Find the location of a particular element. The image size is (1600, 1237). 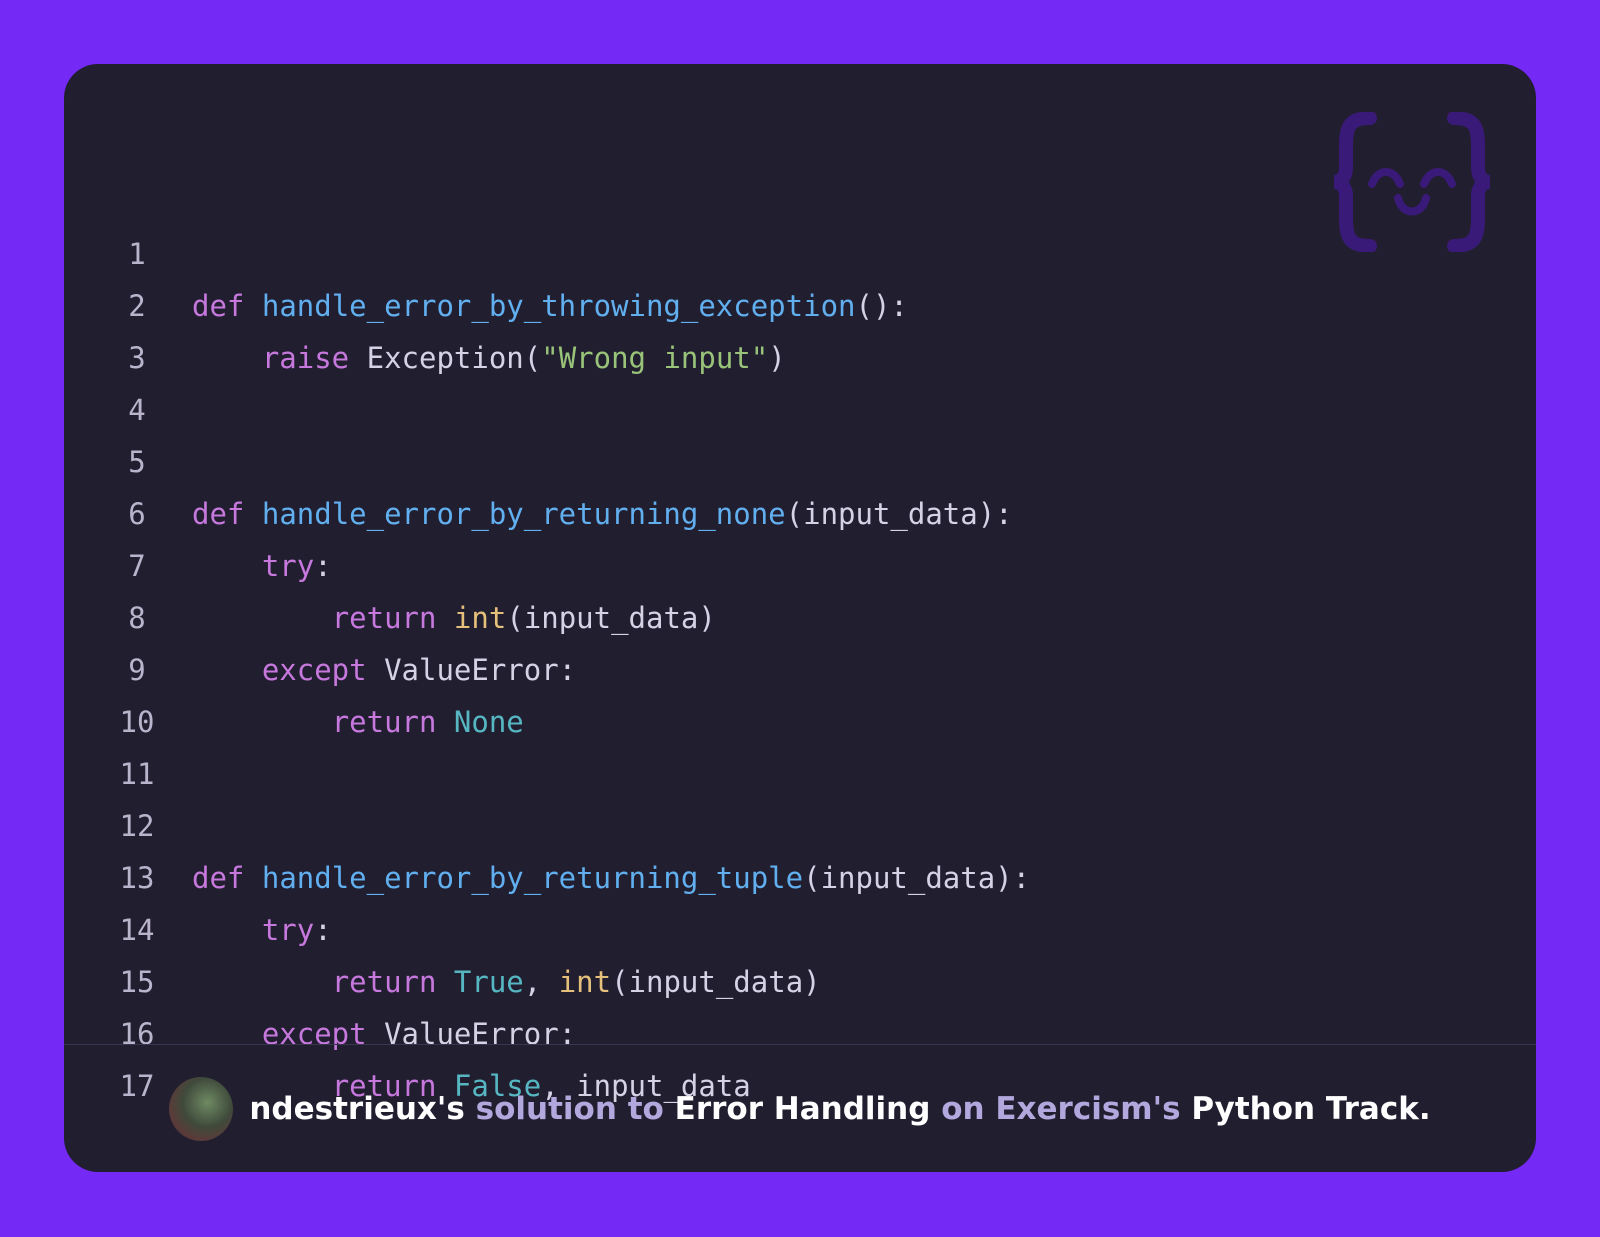

author-name: ndestrieux's is located at coordinates (357, 1109).